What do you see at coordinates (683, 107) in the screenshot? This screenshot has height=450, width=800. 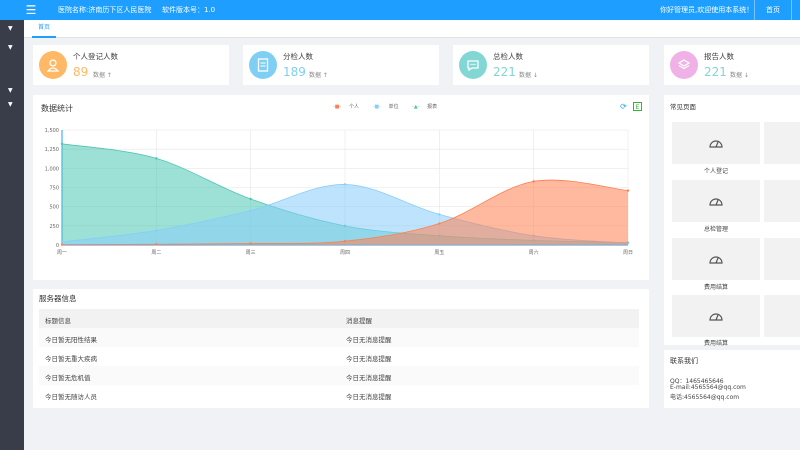 I see `common-pages-title: 常见页面` at bounding box center [683, 107].